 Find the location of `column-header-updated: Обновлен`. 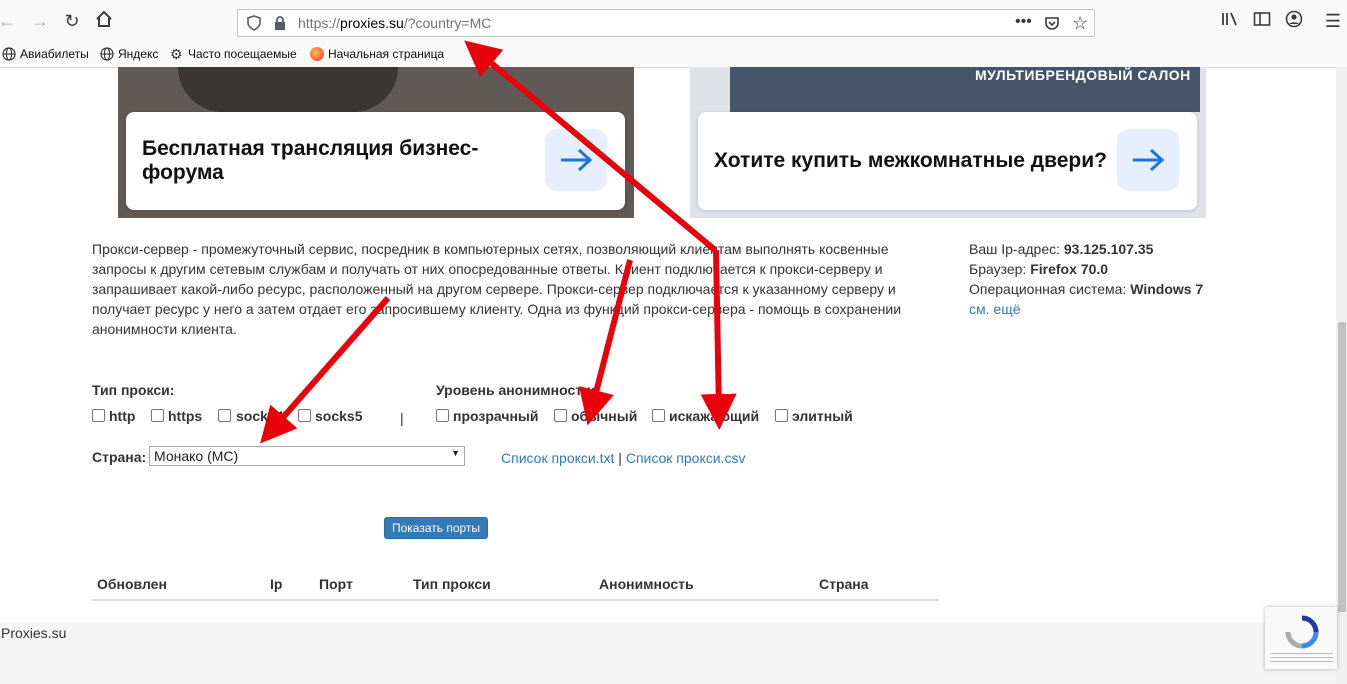

column-header-updated: Обновлен is located at coordinates (132, 584).